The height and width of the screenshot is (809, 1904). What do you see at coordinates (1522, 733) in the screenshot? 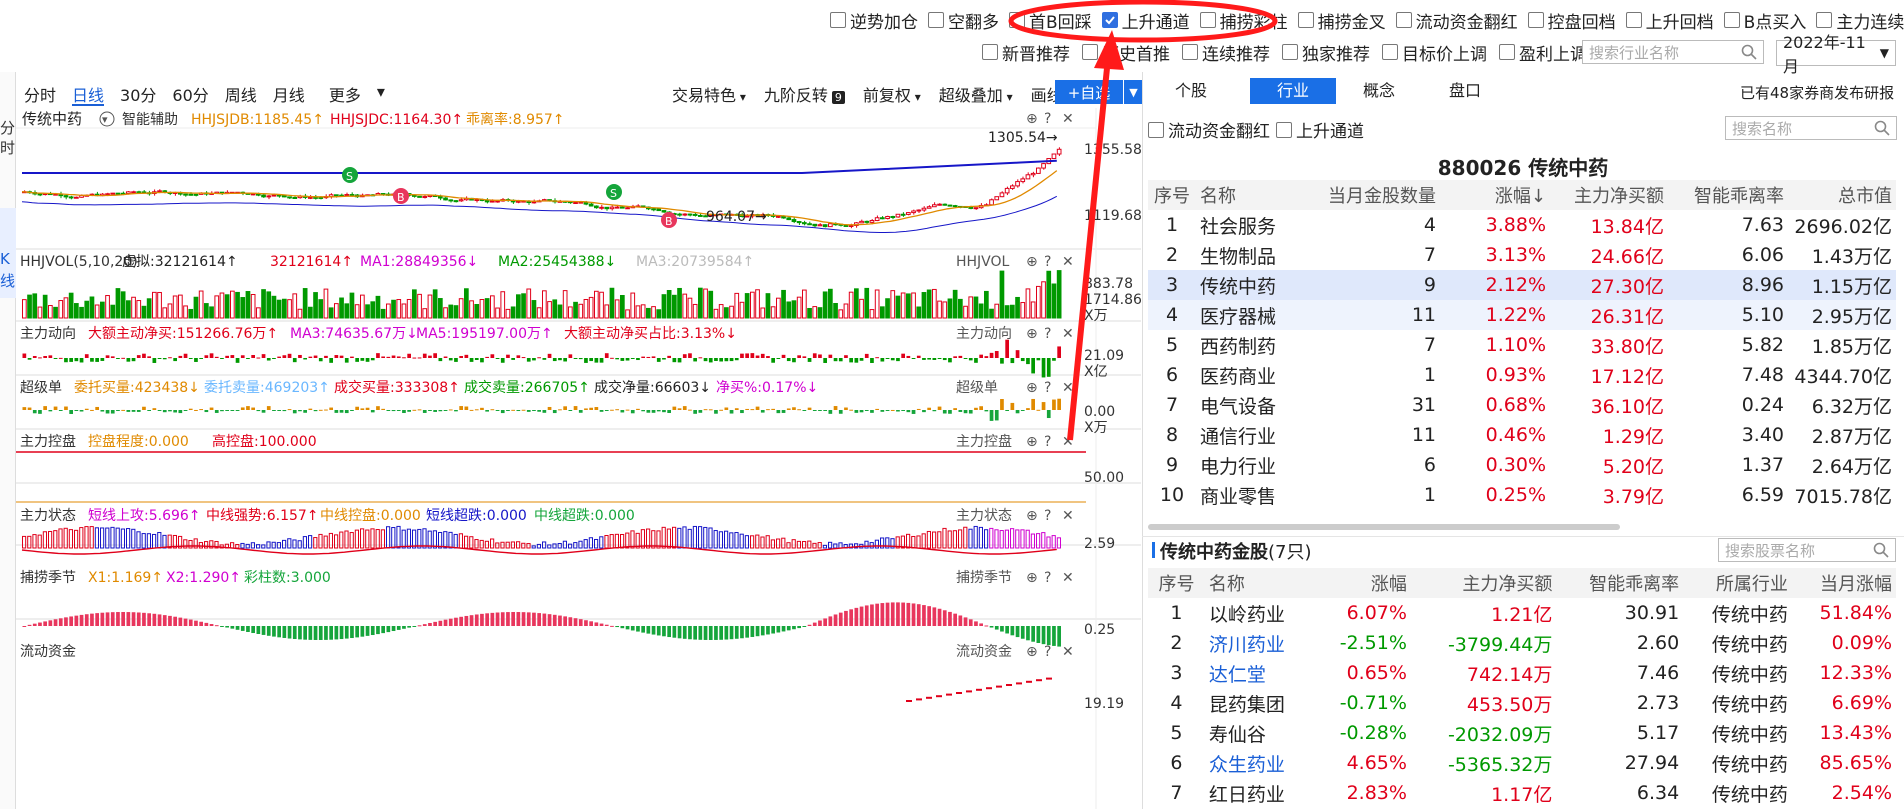
I see `gold-row: 5 寿仙谷 -0.28% -2032.09万 5.17 传统中药 13.43%` at bounding box center [1522, 733].